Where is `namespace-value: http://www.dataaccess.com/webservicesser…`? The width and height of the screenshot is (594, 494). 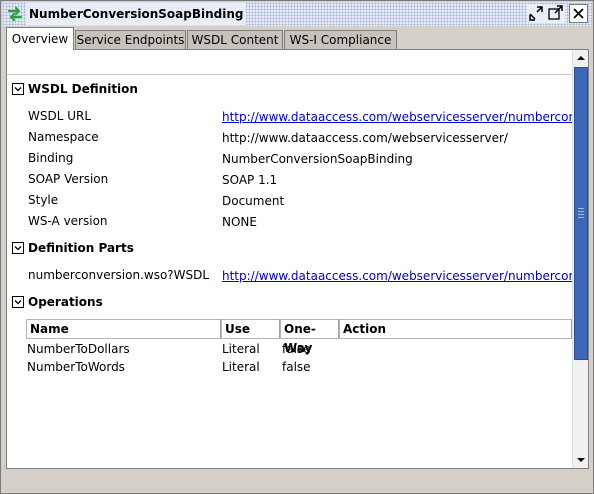
namespace-value: http://www.dataaccess.com/webservicesser… is located at coordinates (365, 138).